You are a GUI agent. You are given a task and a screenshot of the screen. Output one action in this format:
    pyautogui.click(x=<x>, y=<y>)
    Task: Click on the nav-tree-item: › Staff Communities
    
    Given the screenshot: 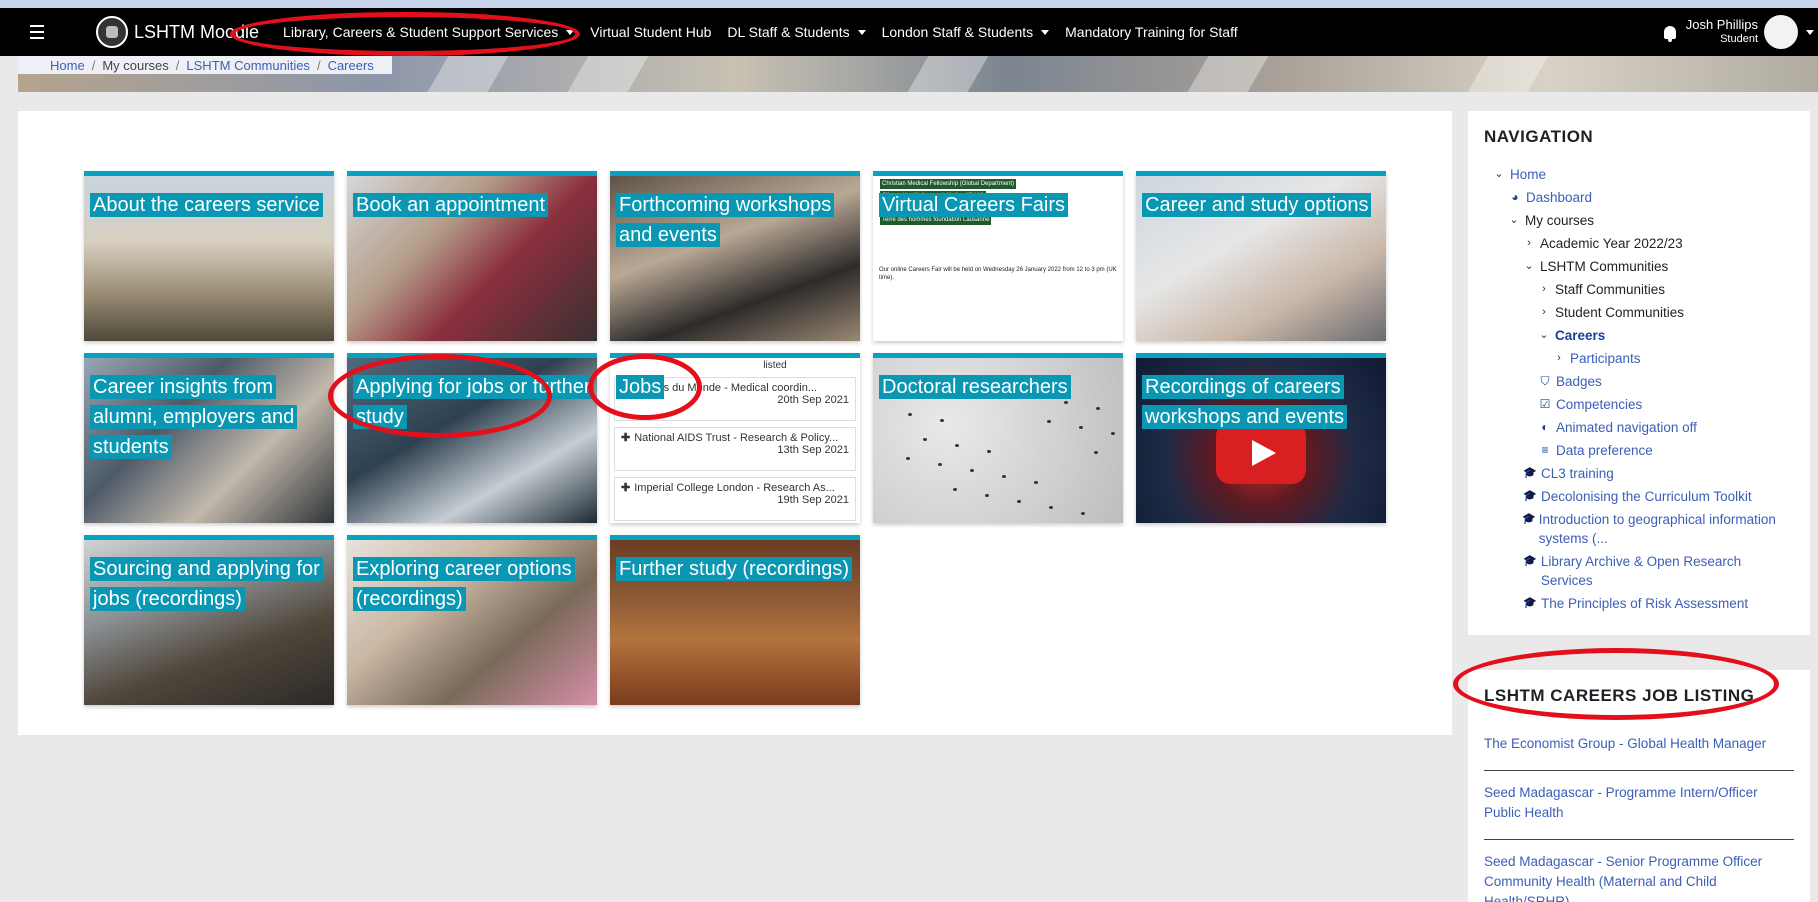 What is the action you would take?
    pyautogui.click(x=1639, y=291)
    